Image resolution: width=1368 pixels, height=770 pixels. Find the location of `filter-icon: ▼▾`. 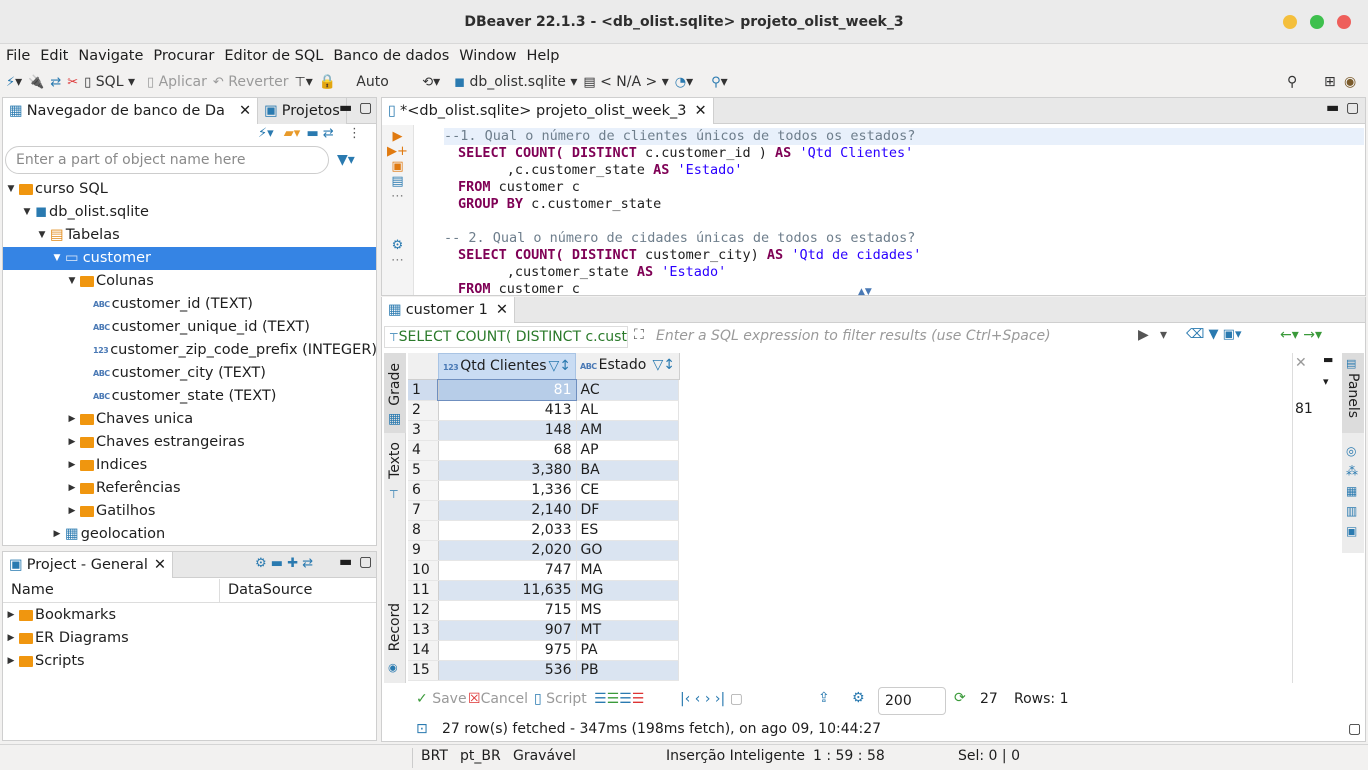

filter-icon: ▼▾ is located at coordinates (346, 160).